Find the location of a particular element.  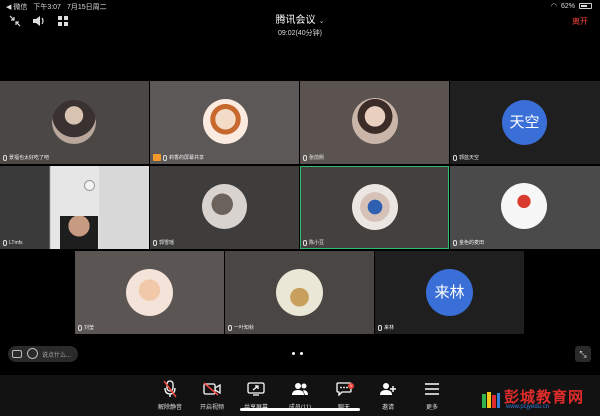

video-off-icon is located at coordinates (212, 389).